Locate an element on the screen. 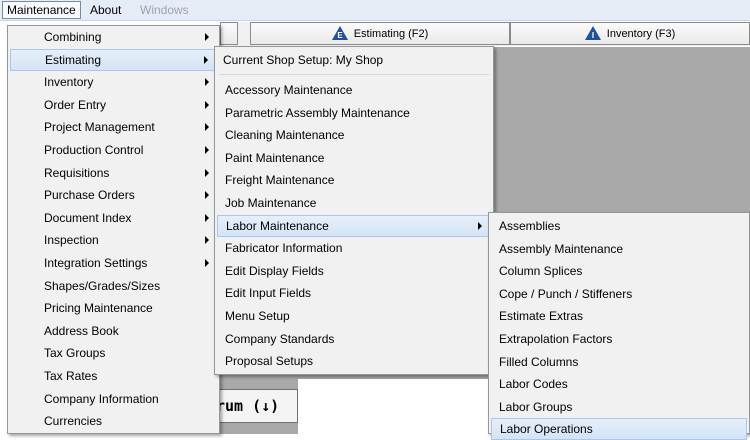 The image size is (750, 440). labor-item-filled-columns: Filled Columns is located at coordinates (619, 362).